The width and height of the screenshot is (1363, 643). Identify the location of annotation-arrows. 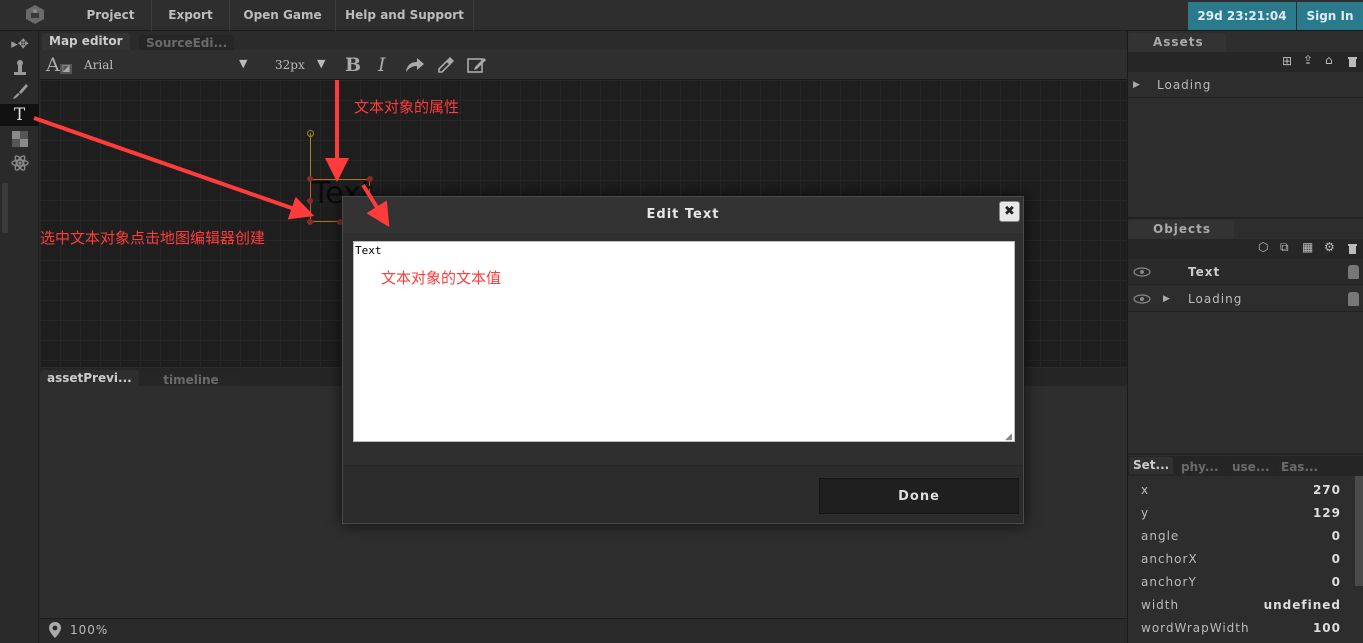
(211, 154).